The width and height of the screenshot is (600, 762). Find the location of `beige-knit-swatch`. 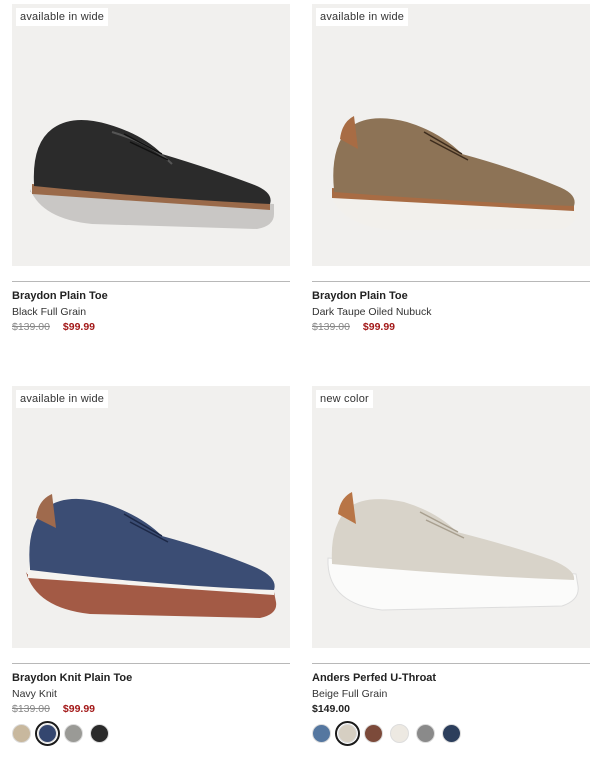

beige-knit-swatch is located at coordinates (21, 733).